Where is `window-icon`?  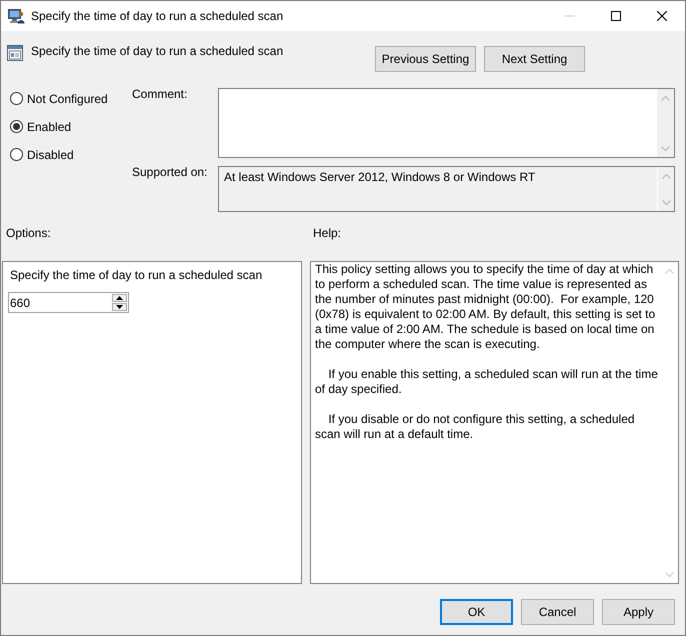
window-icon is located at coordinates (15, 53).